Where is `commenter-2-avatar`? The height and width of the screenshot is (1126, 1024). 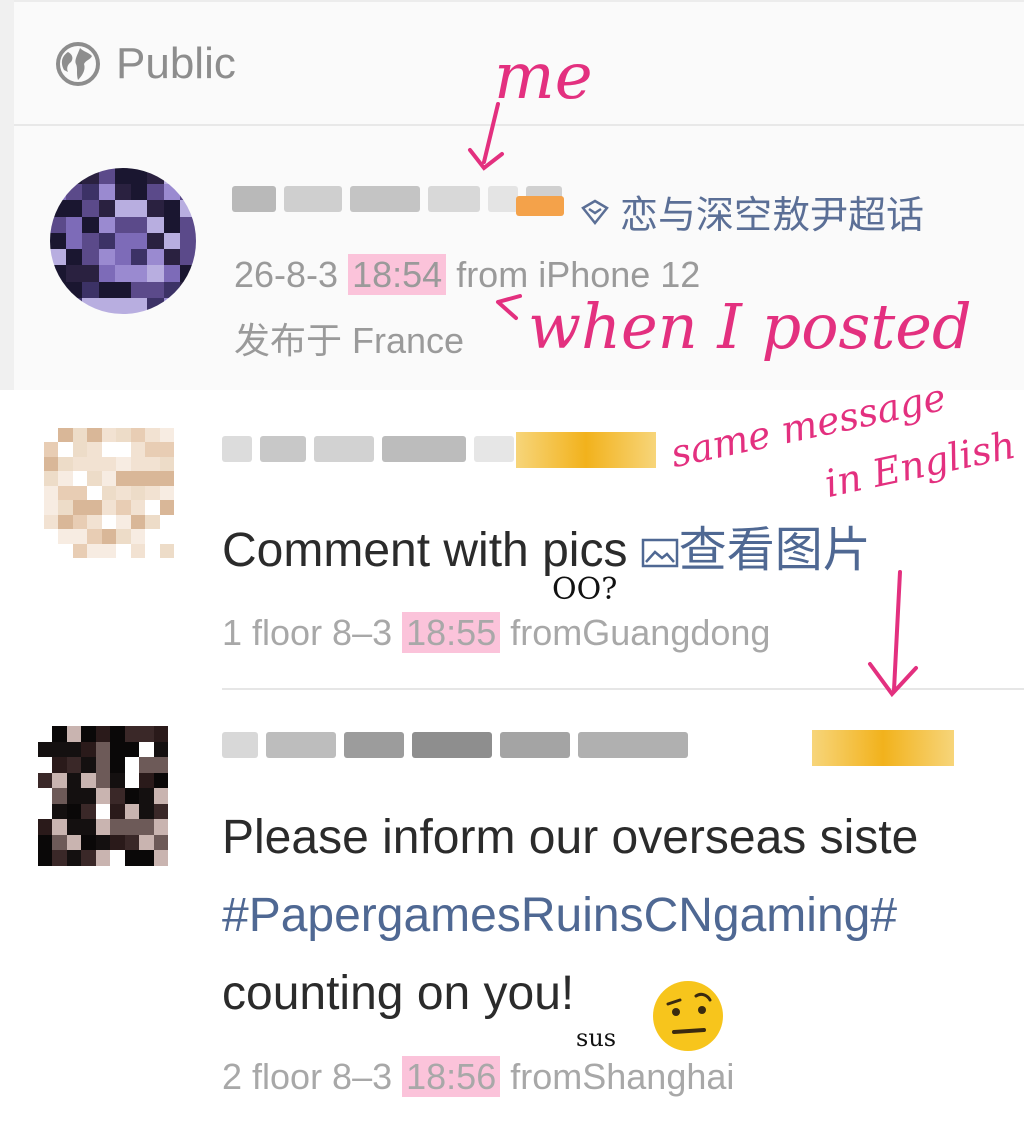
commenter-2-avatar is located at coordinates (103, 796).